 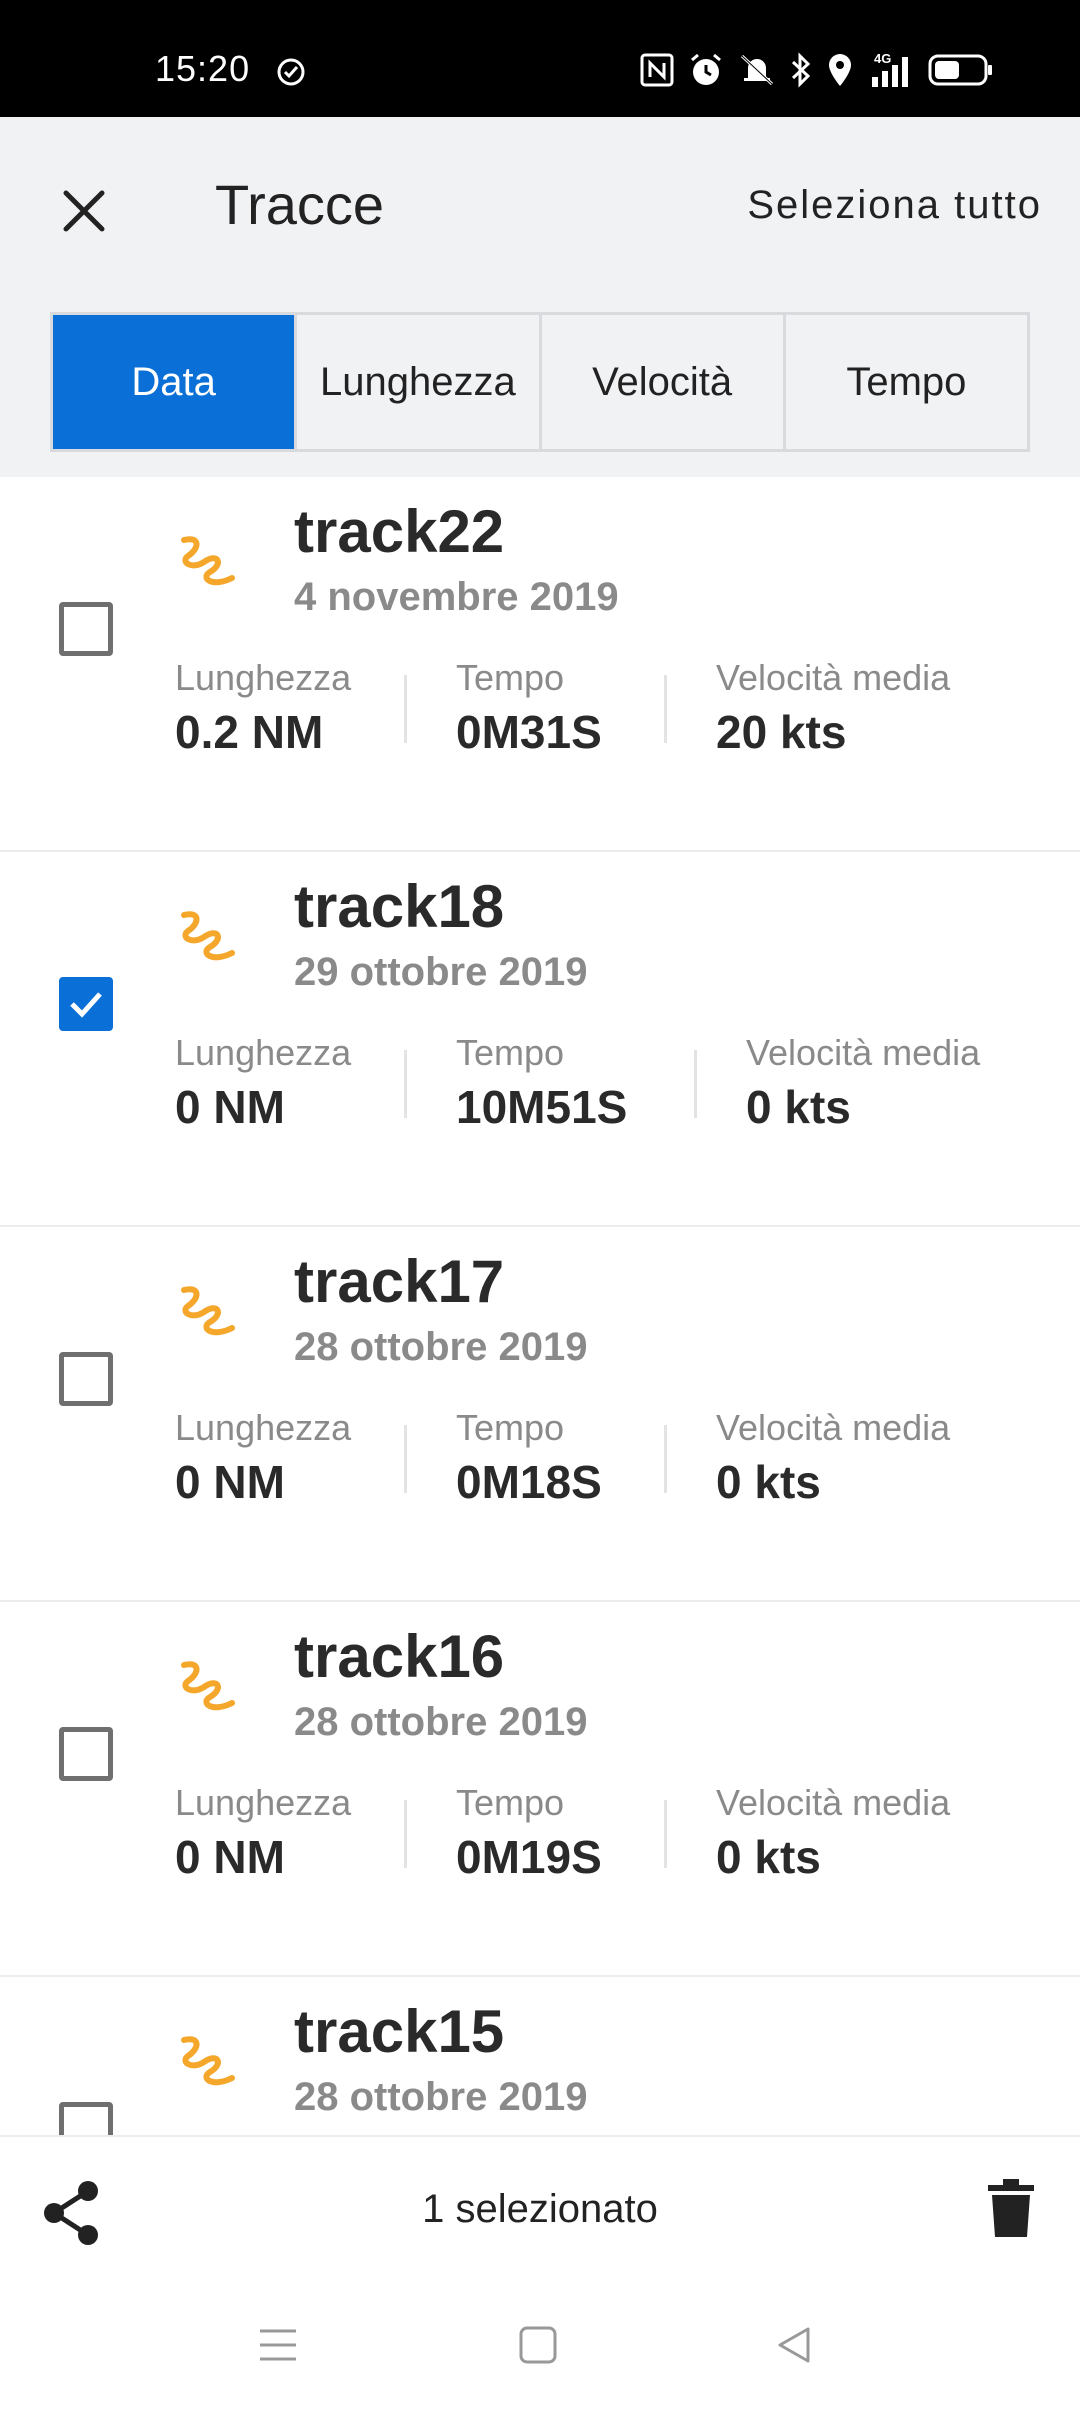 I want to click on track-date: 4 novembre 2019, so click(x=456, y=597).